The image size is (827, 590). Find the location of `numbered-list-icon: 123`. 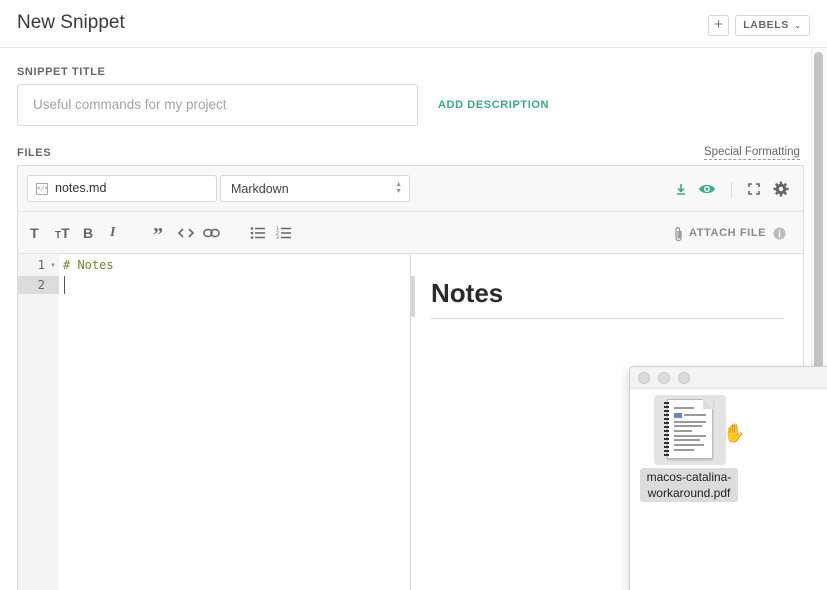

numbered-list-icon: 123 is located at coordinates (284, 233).